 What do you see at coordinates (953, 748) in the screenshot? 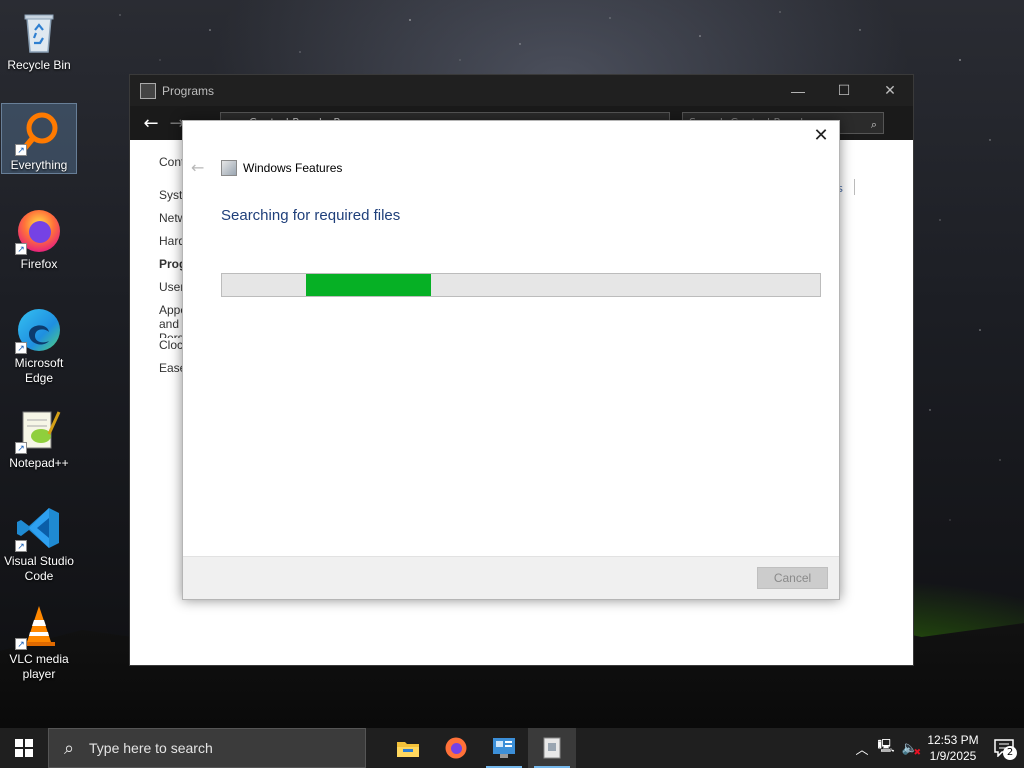
I see `clock: 12:53 PM 1/9/2025` at bounding box center [953, 748].